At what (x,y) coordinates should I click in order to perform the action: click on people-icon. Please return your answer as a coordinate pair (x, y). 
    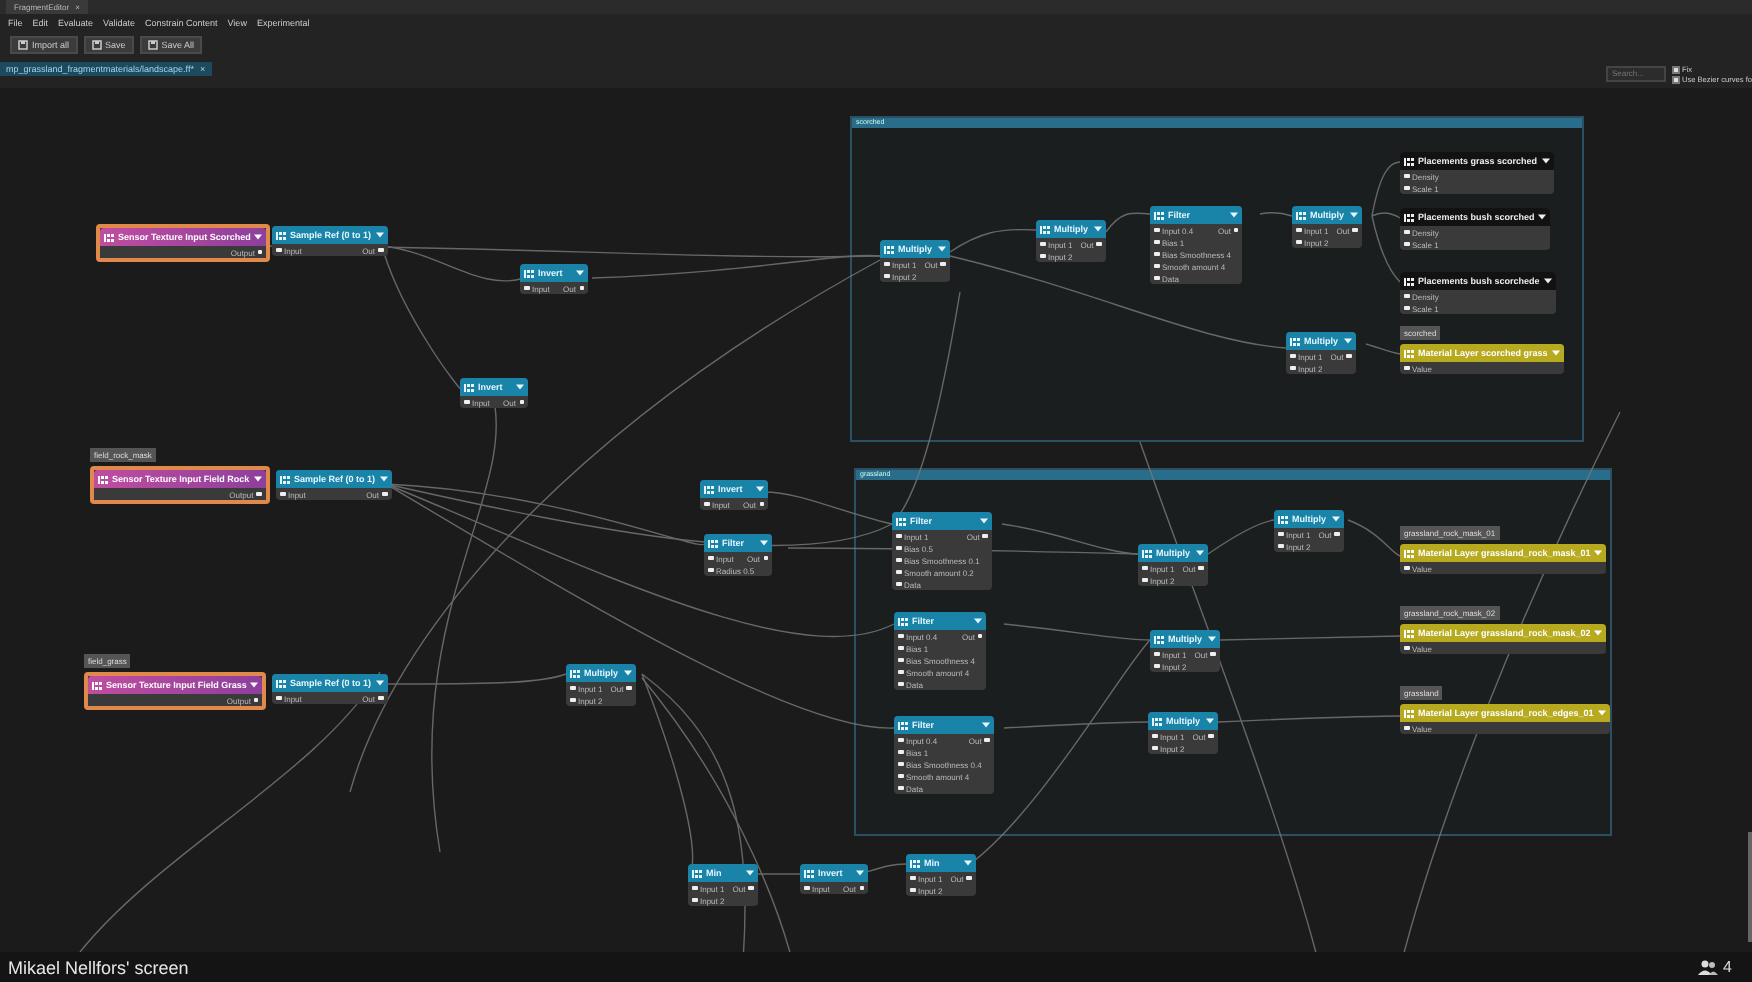
    Looking at the image, I should click on (1707, 967).